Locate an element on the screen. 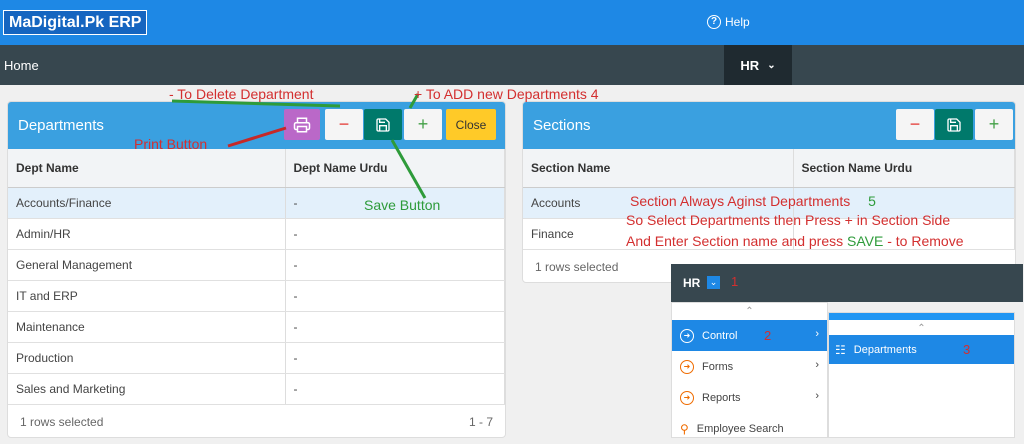 The width and height of the screenshot is (1024, 444). step-1: 1 is located at coordinates (735, 281).